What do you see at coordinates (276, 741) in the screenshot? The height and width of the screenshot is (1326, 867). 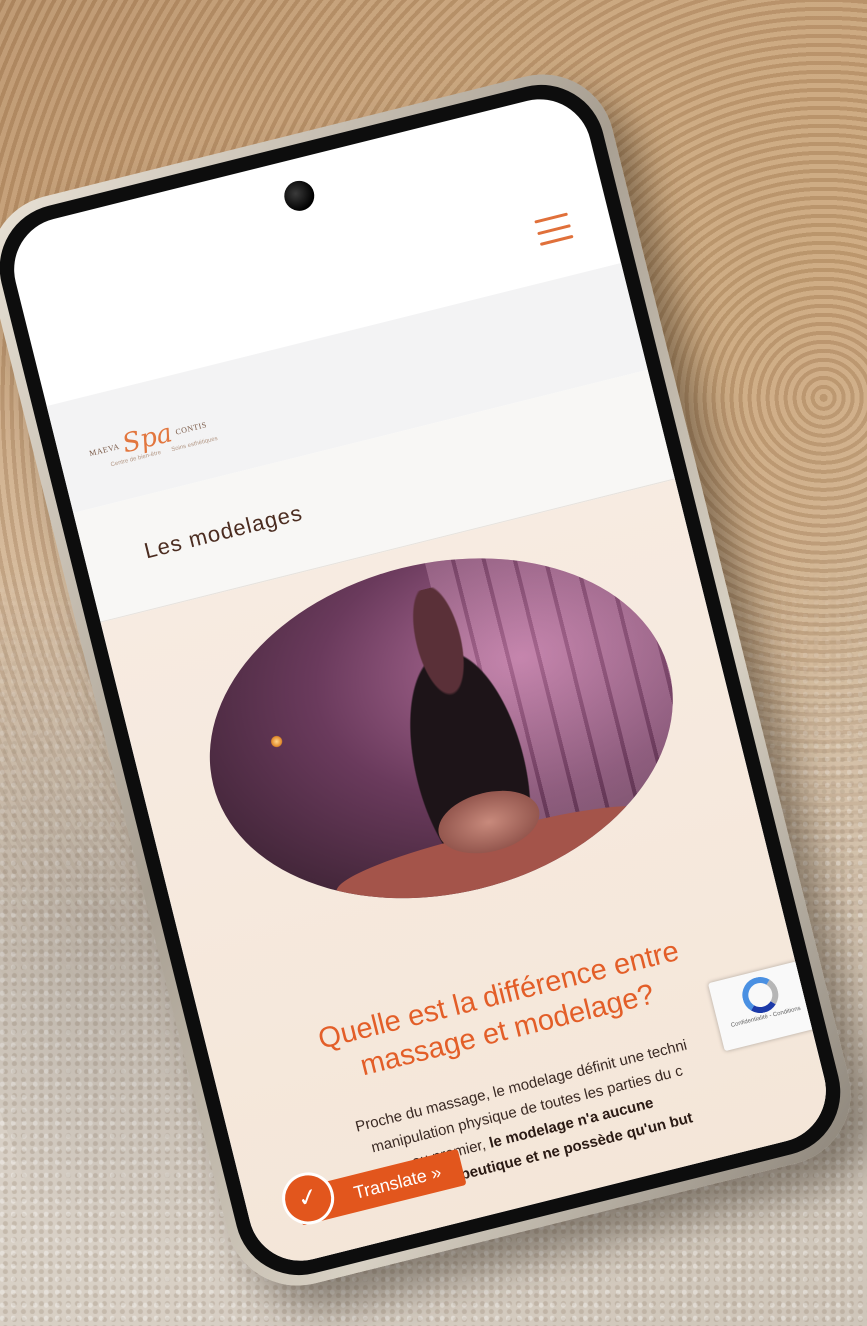 I see `candle-light` at bounding box center [276, 741].